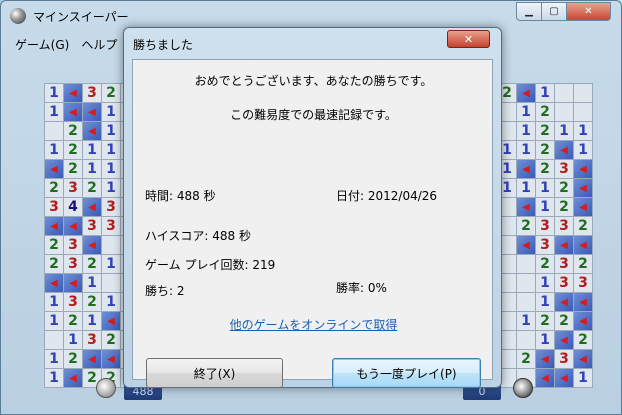 This screenshot has width=622, height=415. Describe the element at coordinates (529, 11) in the screenshot. I see `minimize-button: ▁` at that location.